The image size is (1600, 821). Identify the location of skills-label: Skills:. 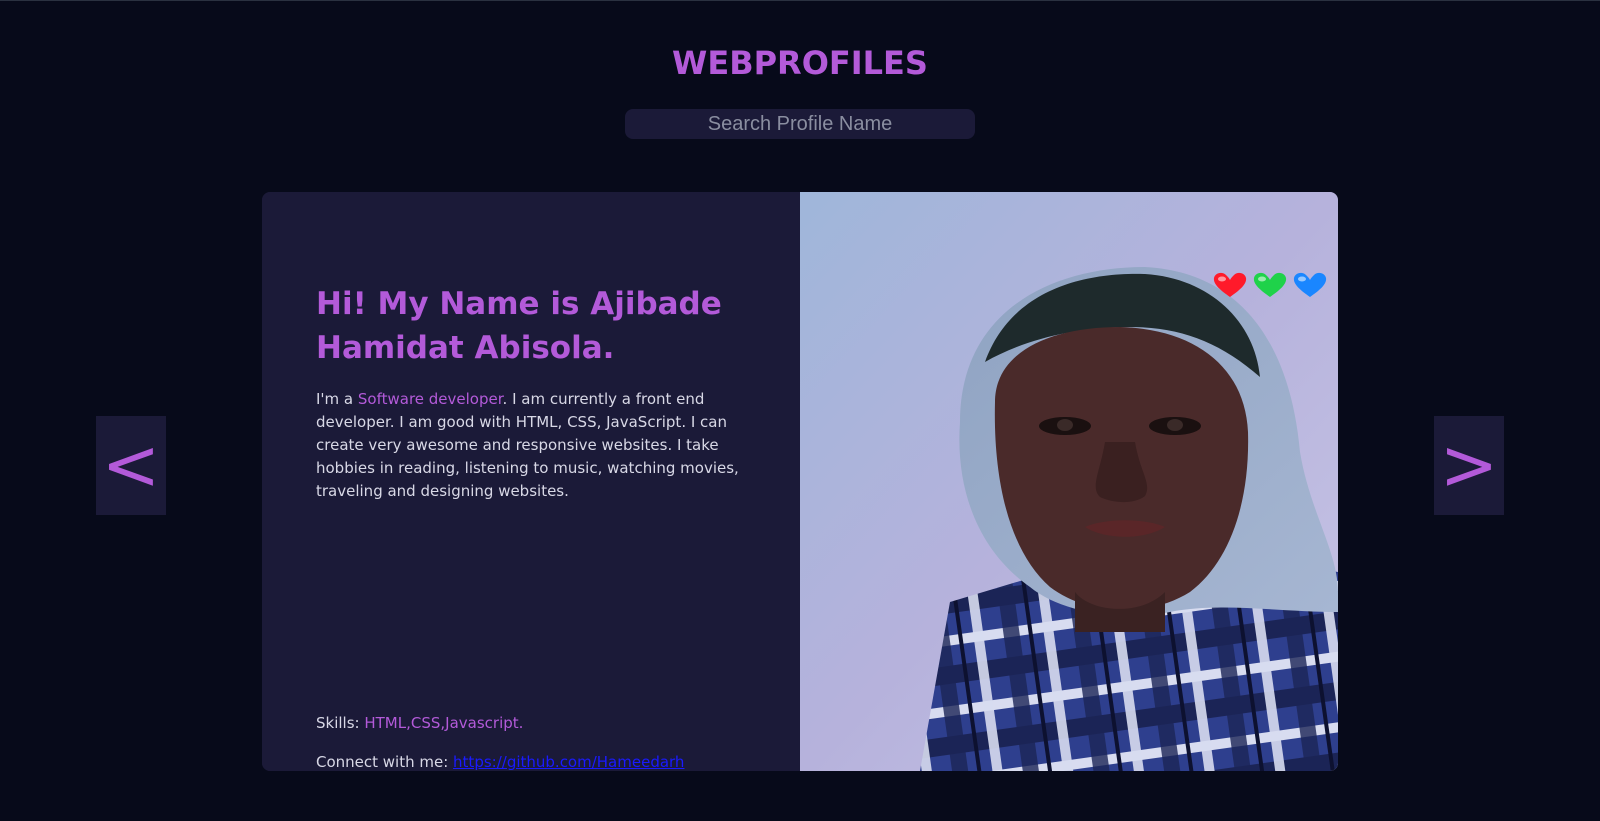
(340, 723).